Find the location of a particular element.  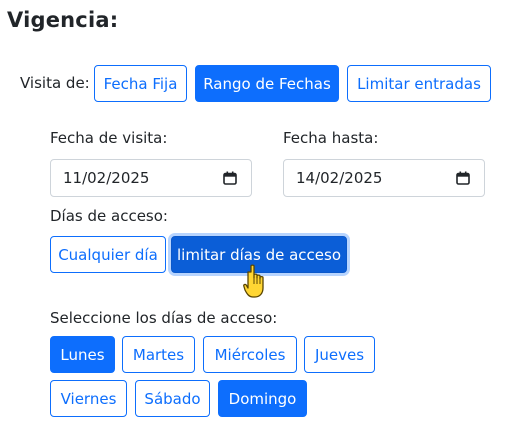

visit-type-limitar-entradas-button: Limitar entradas is located at coordinates (419, 83).